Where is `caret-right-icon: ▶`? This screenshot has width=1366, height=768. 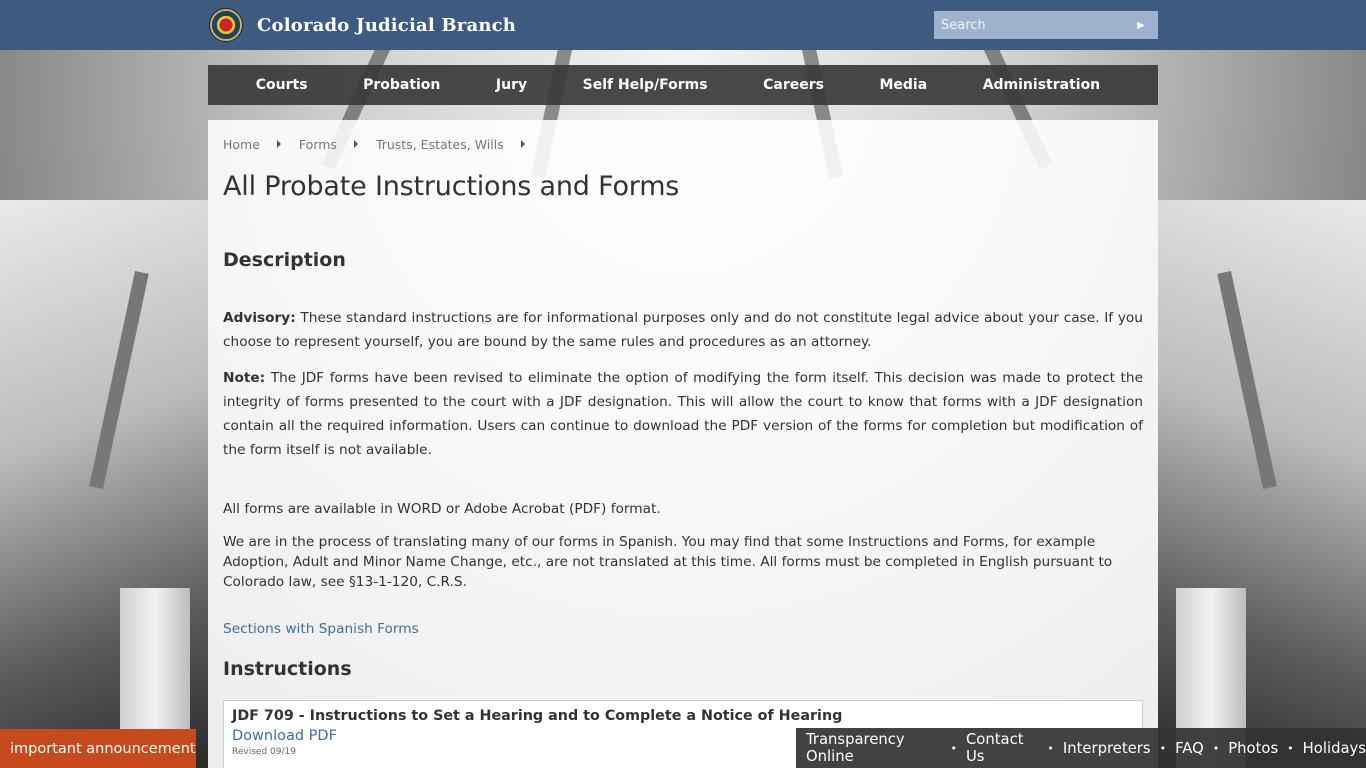
caret-right-icon: ▶ is located at coordinates (1141, 25).